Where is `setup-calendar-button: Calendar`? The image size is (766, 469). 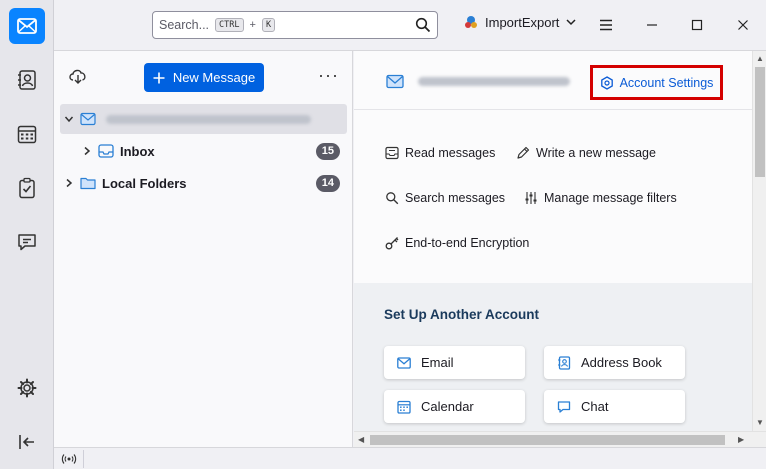
setup-calendar-button: Calendar is located at coordinates (454, 406).